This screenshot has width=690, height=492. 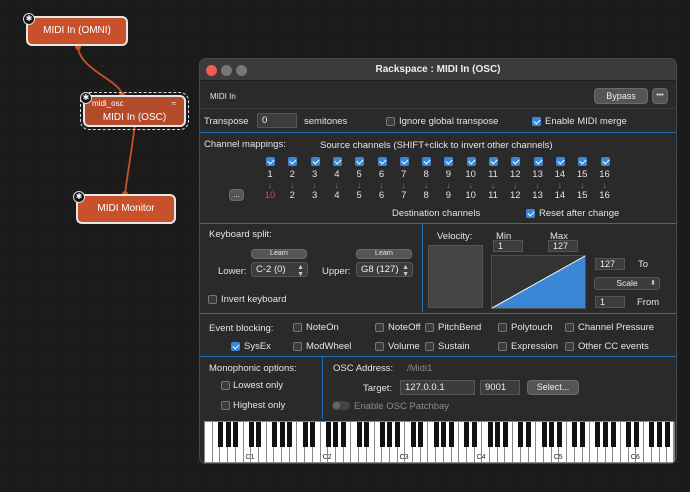 I want to click on destination-channel-number: 9, so click(x=448, y=195).